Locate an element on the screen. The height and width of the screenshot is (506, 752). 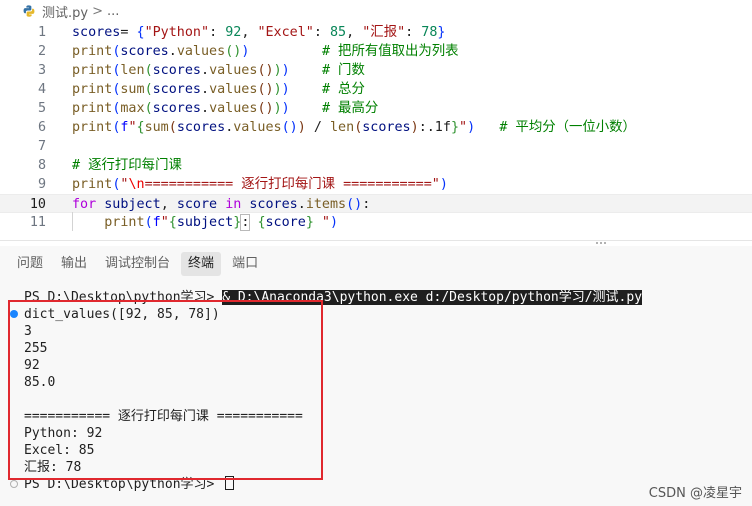
code-token: : is located at coordinates (217, 32).